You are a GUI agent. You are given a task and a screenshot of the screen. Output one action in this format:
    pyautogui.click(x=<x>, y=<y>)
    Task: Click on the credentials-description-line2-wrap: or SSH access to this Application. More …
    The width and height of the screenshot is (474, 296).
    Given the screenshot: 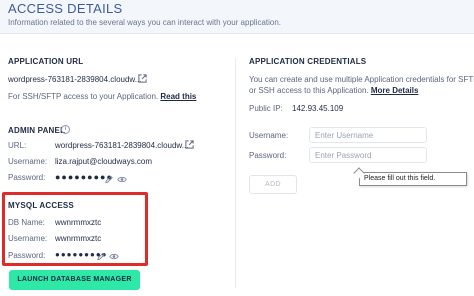 What is the action you would take?
    pyautogui.click(x=333, y=90)
    